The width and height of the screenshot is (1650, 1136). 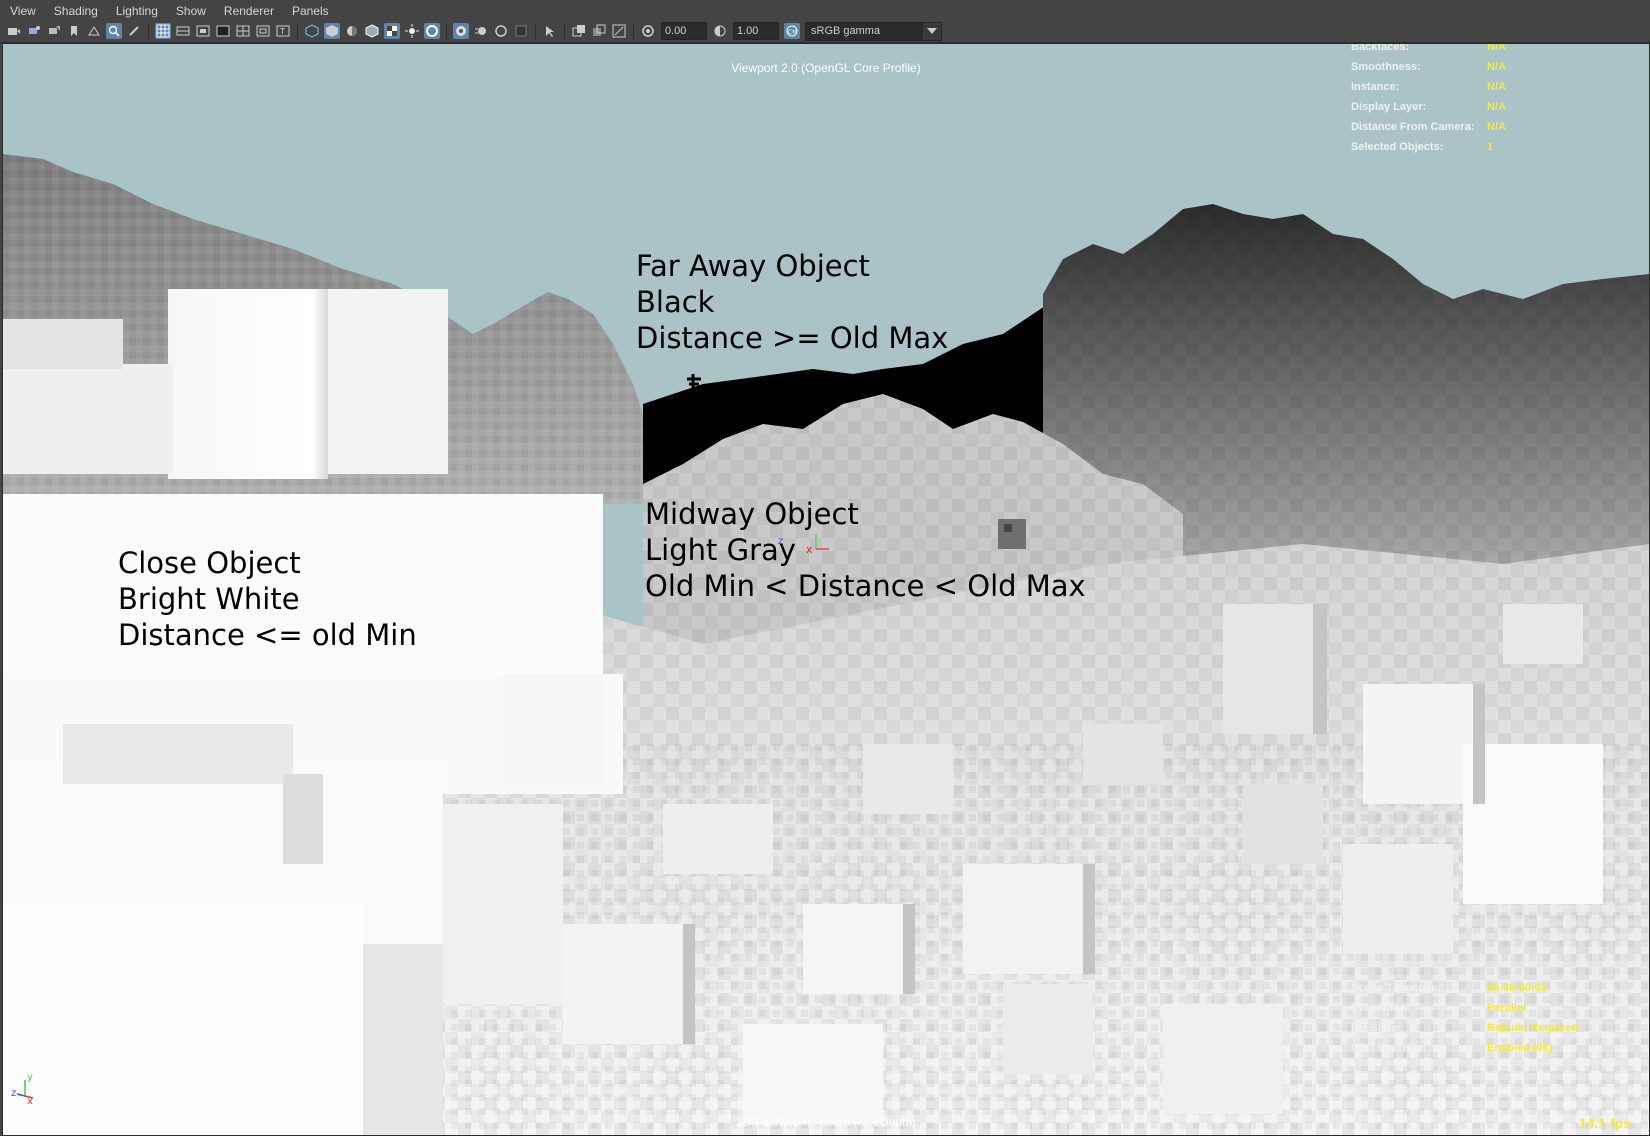 What do you see at coordinates (720, 31) in the screenshot?
I see `gamma-icon` at bounding box center [720, 31].